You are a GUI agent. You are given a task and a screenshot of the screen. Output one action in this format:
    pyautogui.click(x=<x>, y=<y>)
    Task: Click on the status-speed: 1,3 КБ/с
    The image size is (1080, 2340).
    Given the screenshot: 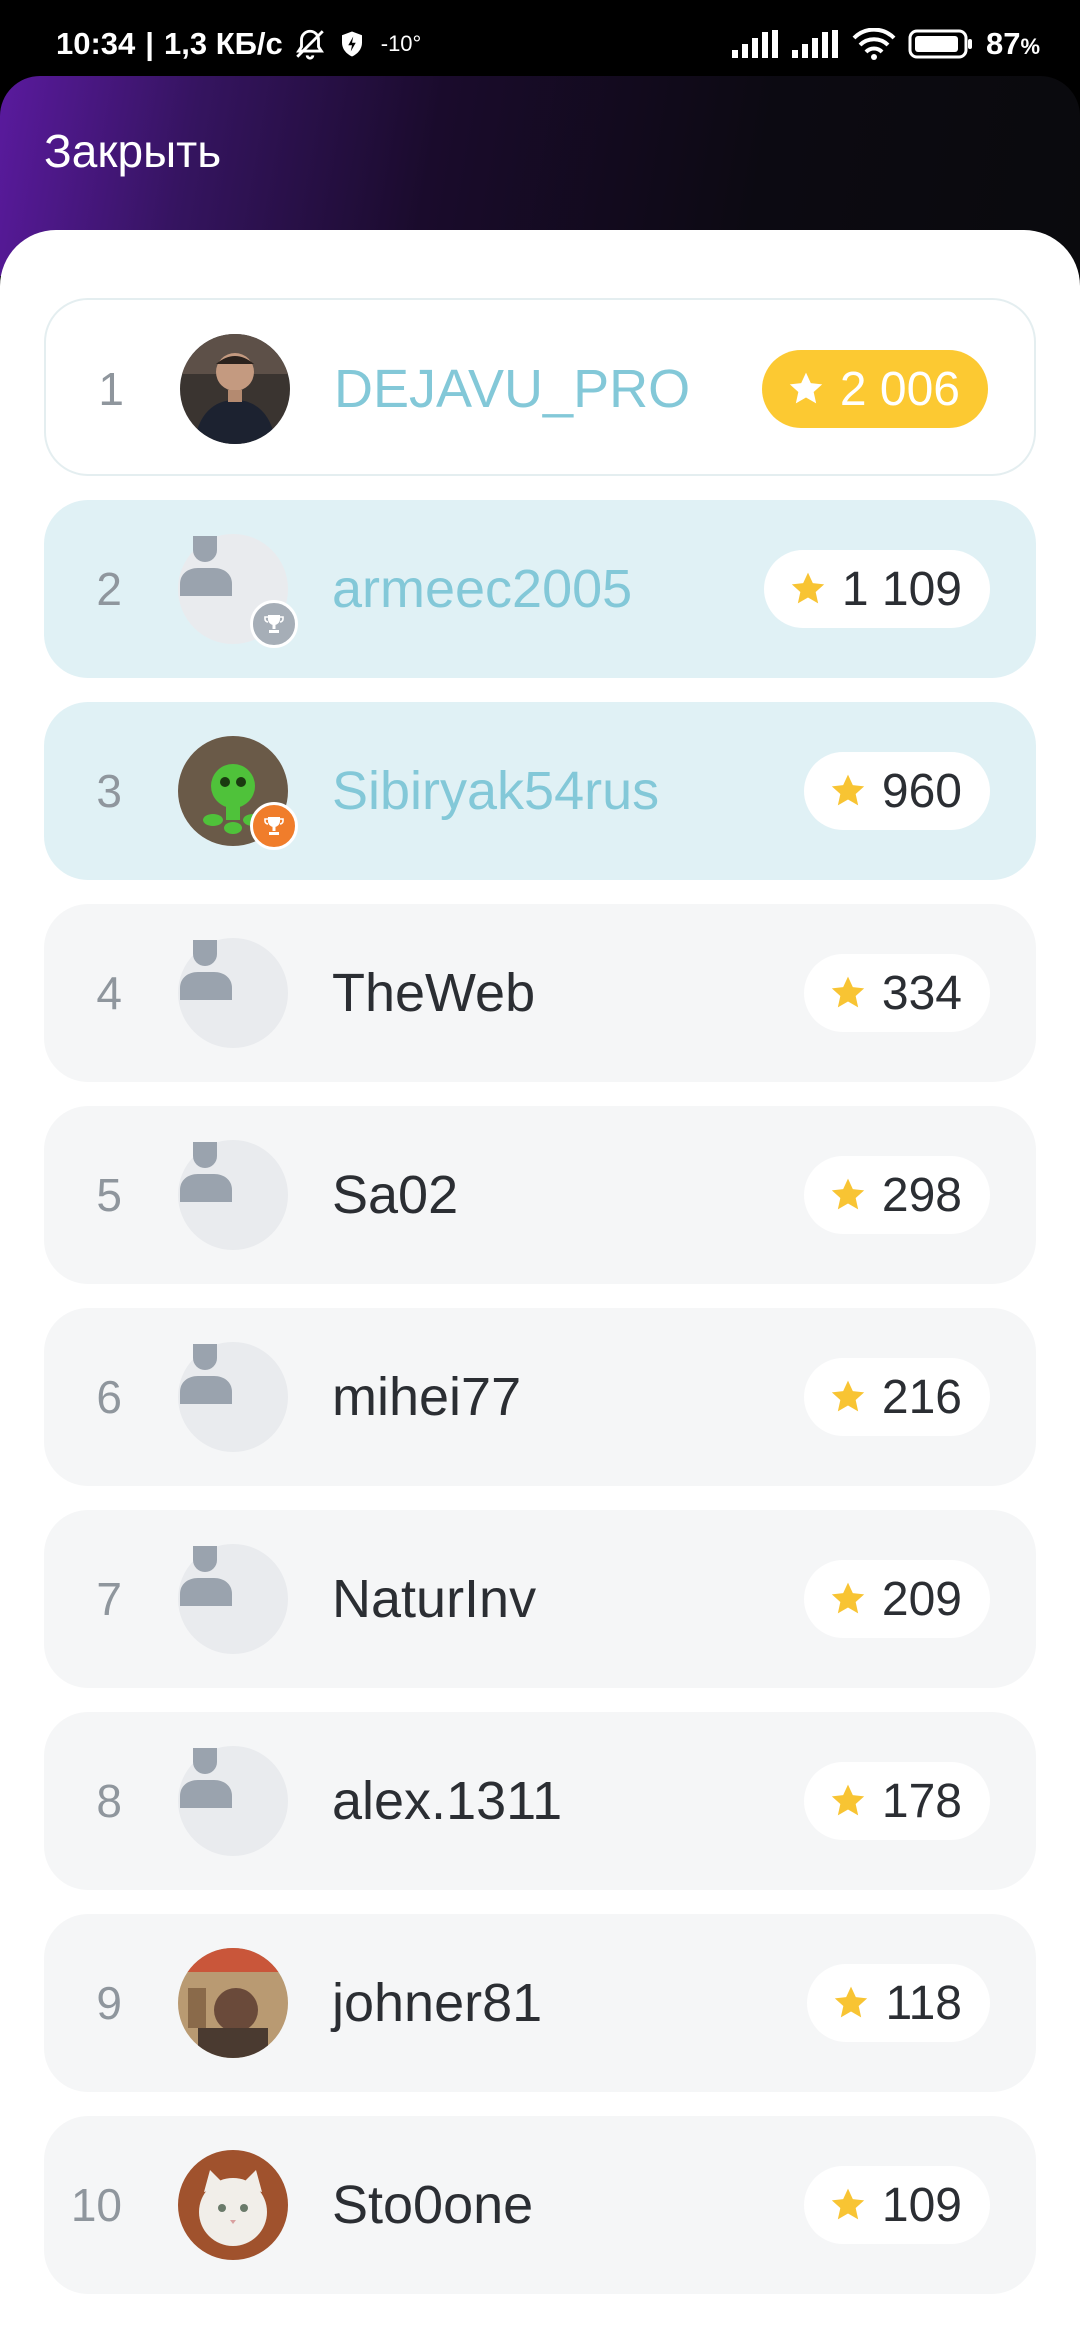 What is the action you would take?
    pyautogui.click(x=223, y=43)
    